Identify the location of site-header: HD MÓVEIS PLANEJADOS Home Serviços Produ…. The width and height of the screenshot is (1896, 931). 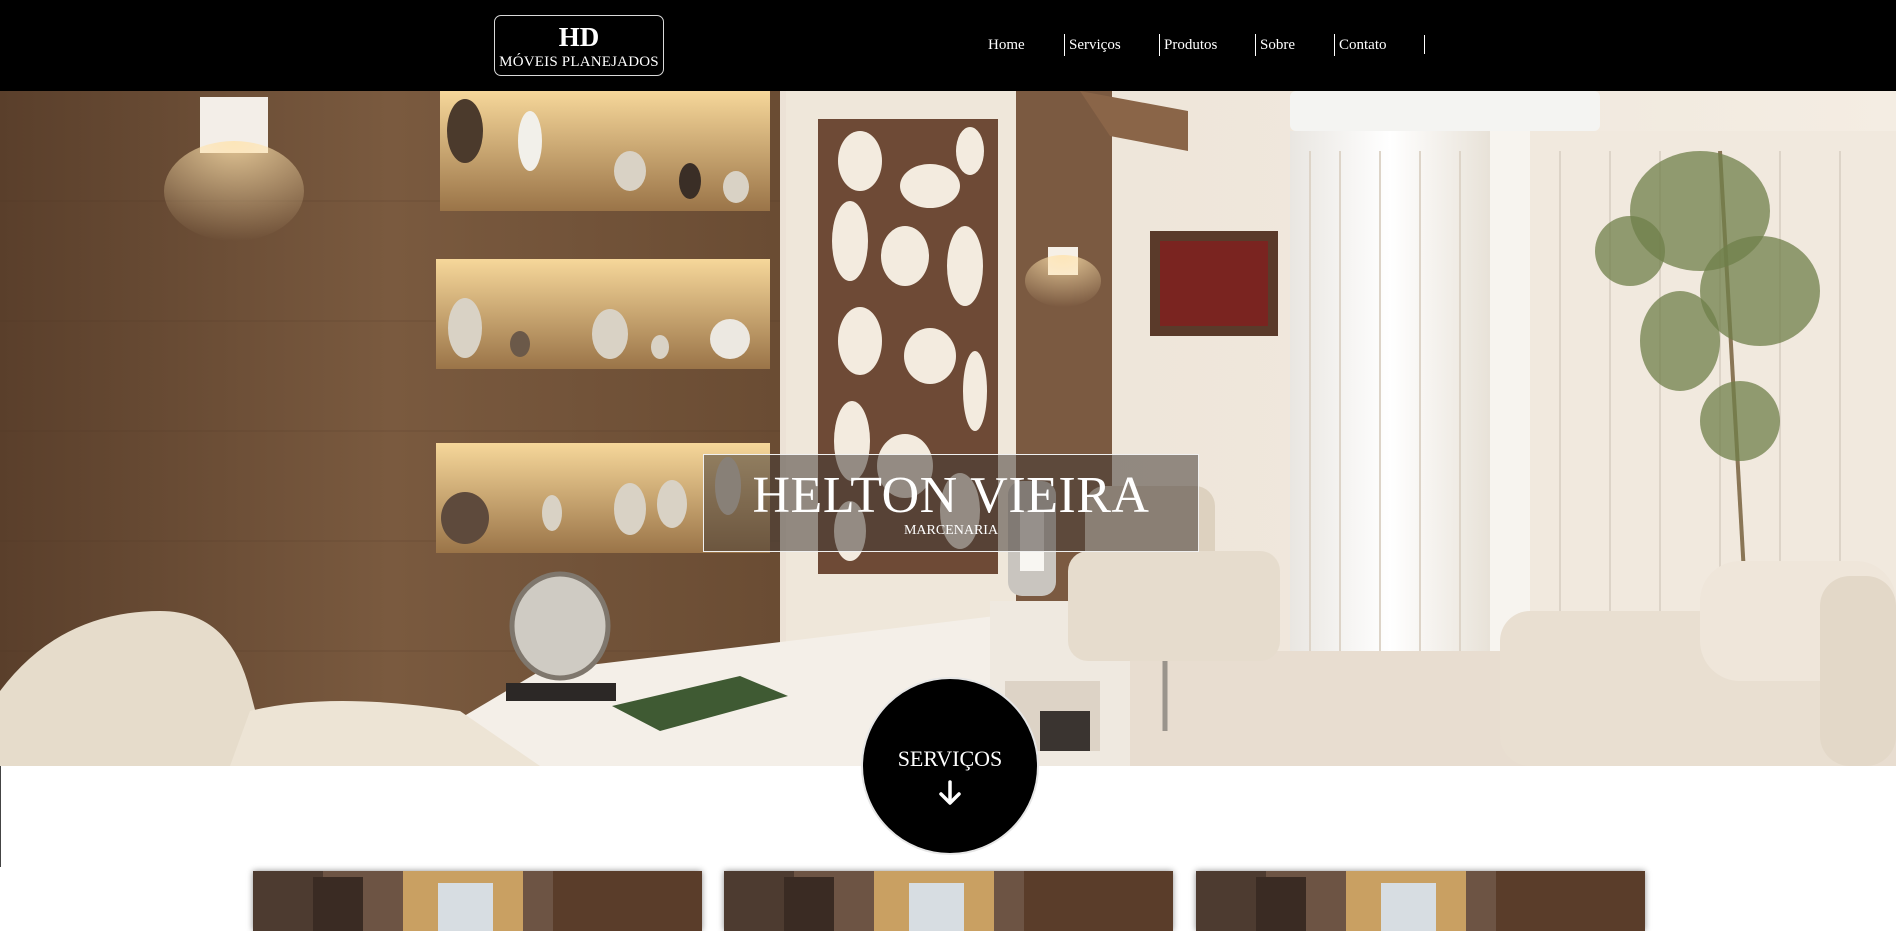
(948, 45).